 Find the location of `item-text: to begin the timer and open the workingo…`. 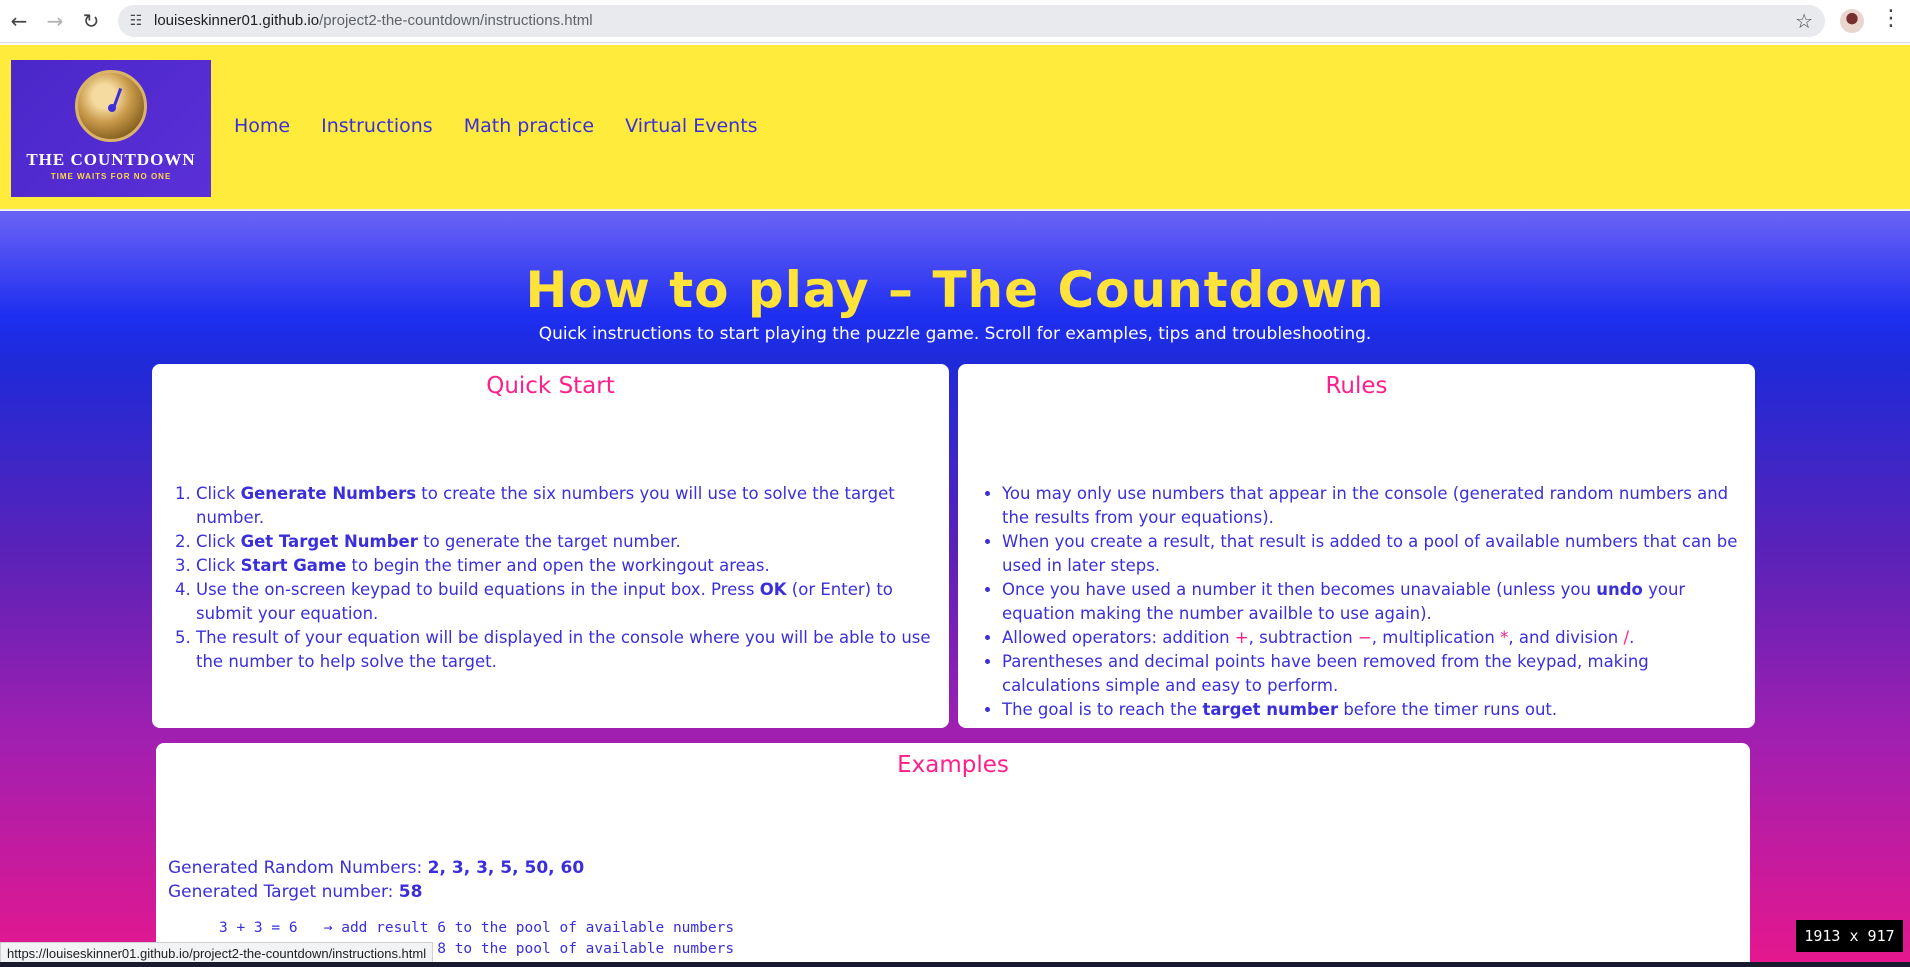

item-text: to begin the timer and open the workingo… is located at coordinates (558, 565).